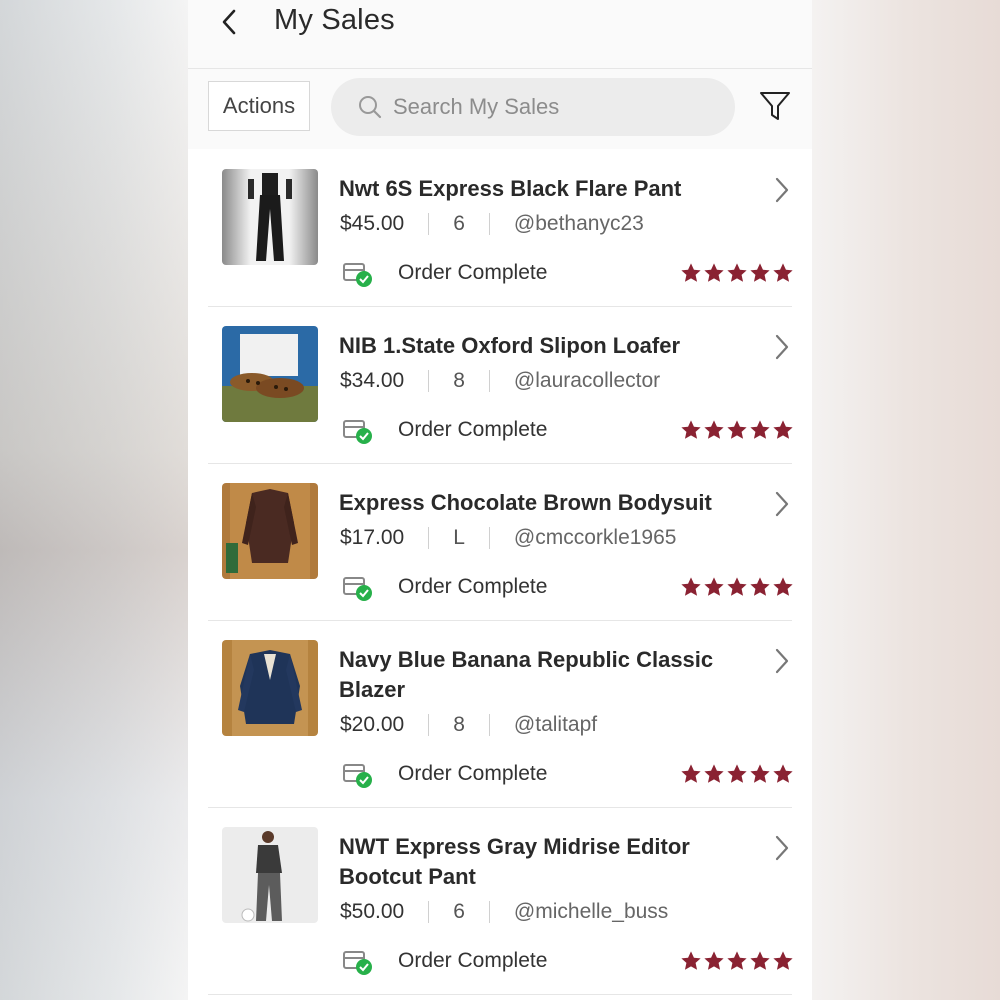 This screenshot has width=1000, height=1000. Describe the element at coordinates (500, 34) in the screenshot. I see `header: My Sales` at that location.